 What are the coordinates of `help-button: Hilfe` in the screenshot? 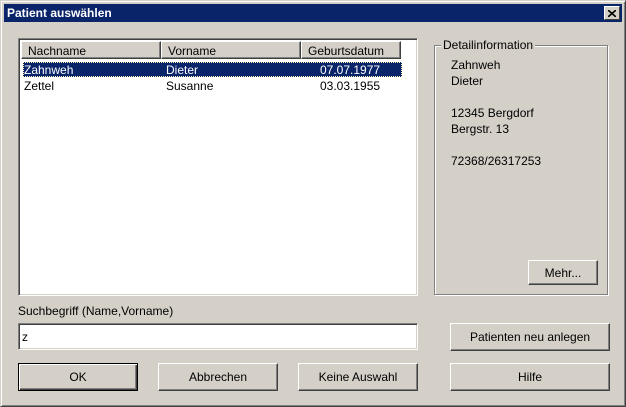 It's located at (530, 377).